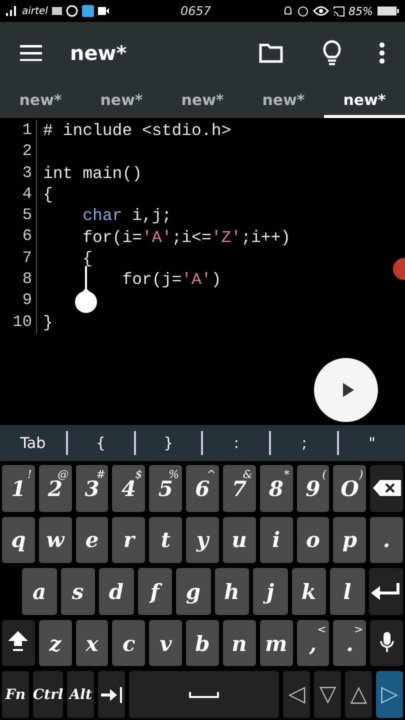  Describe the element at coordinates (129, 540) in the screenshot. I see `key: r` at that location.